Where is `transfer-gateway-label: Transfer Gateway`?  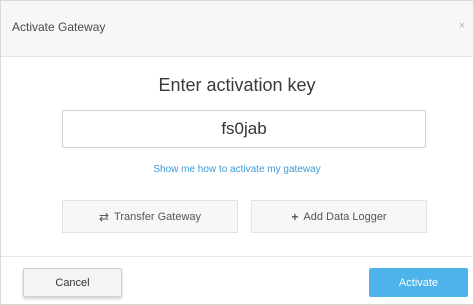 transfer-gateway-label: Transfer Gateway is located at coordinates (158, 216).